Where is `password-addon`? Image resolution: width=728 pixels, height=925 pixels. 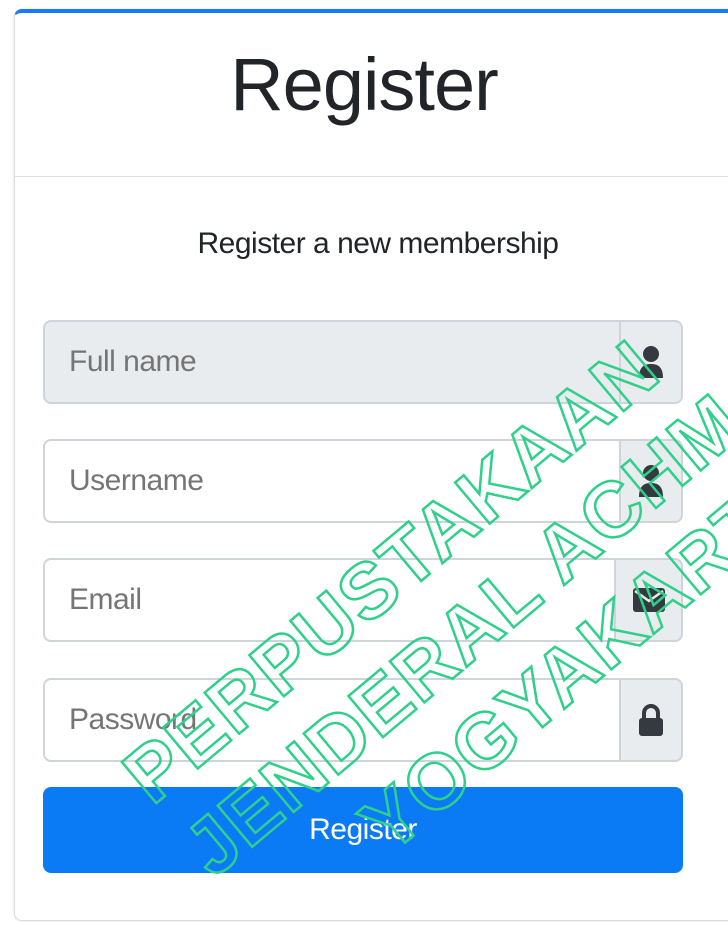
password-addon is located at coordinates (652, 720).